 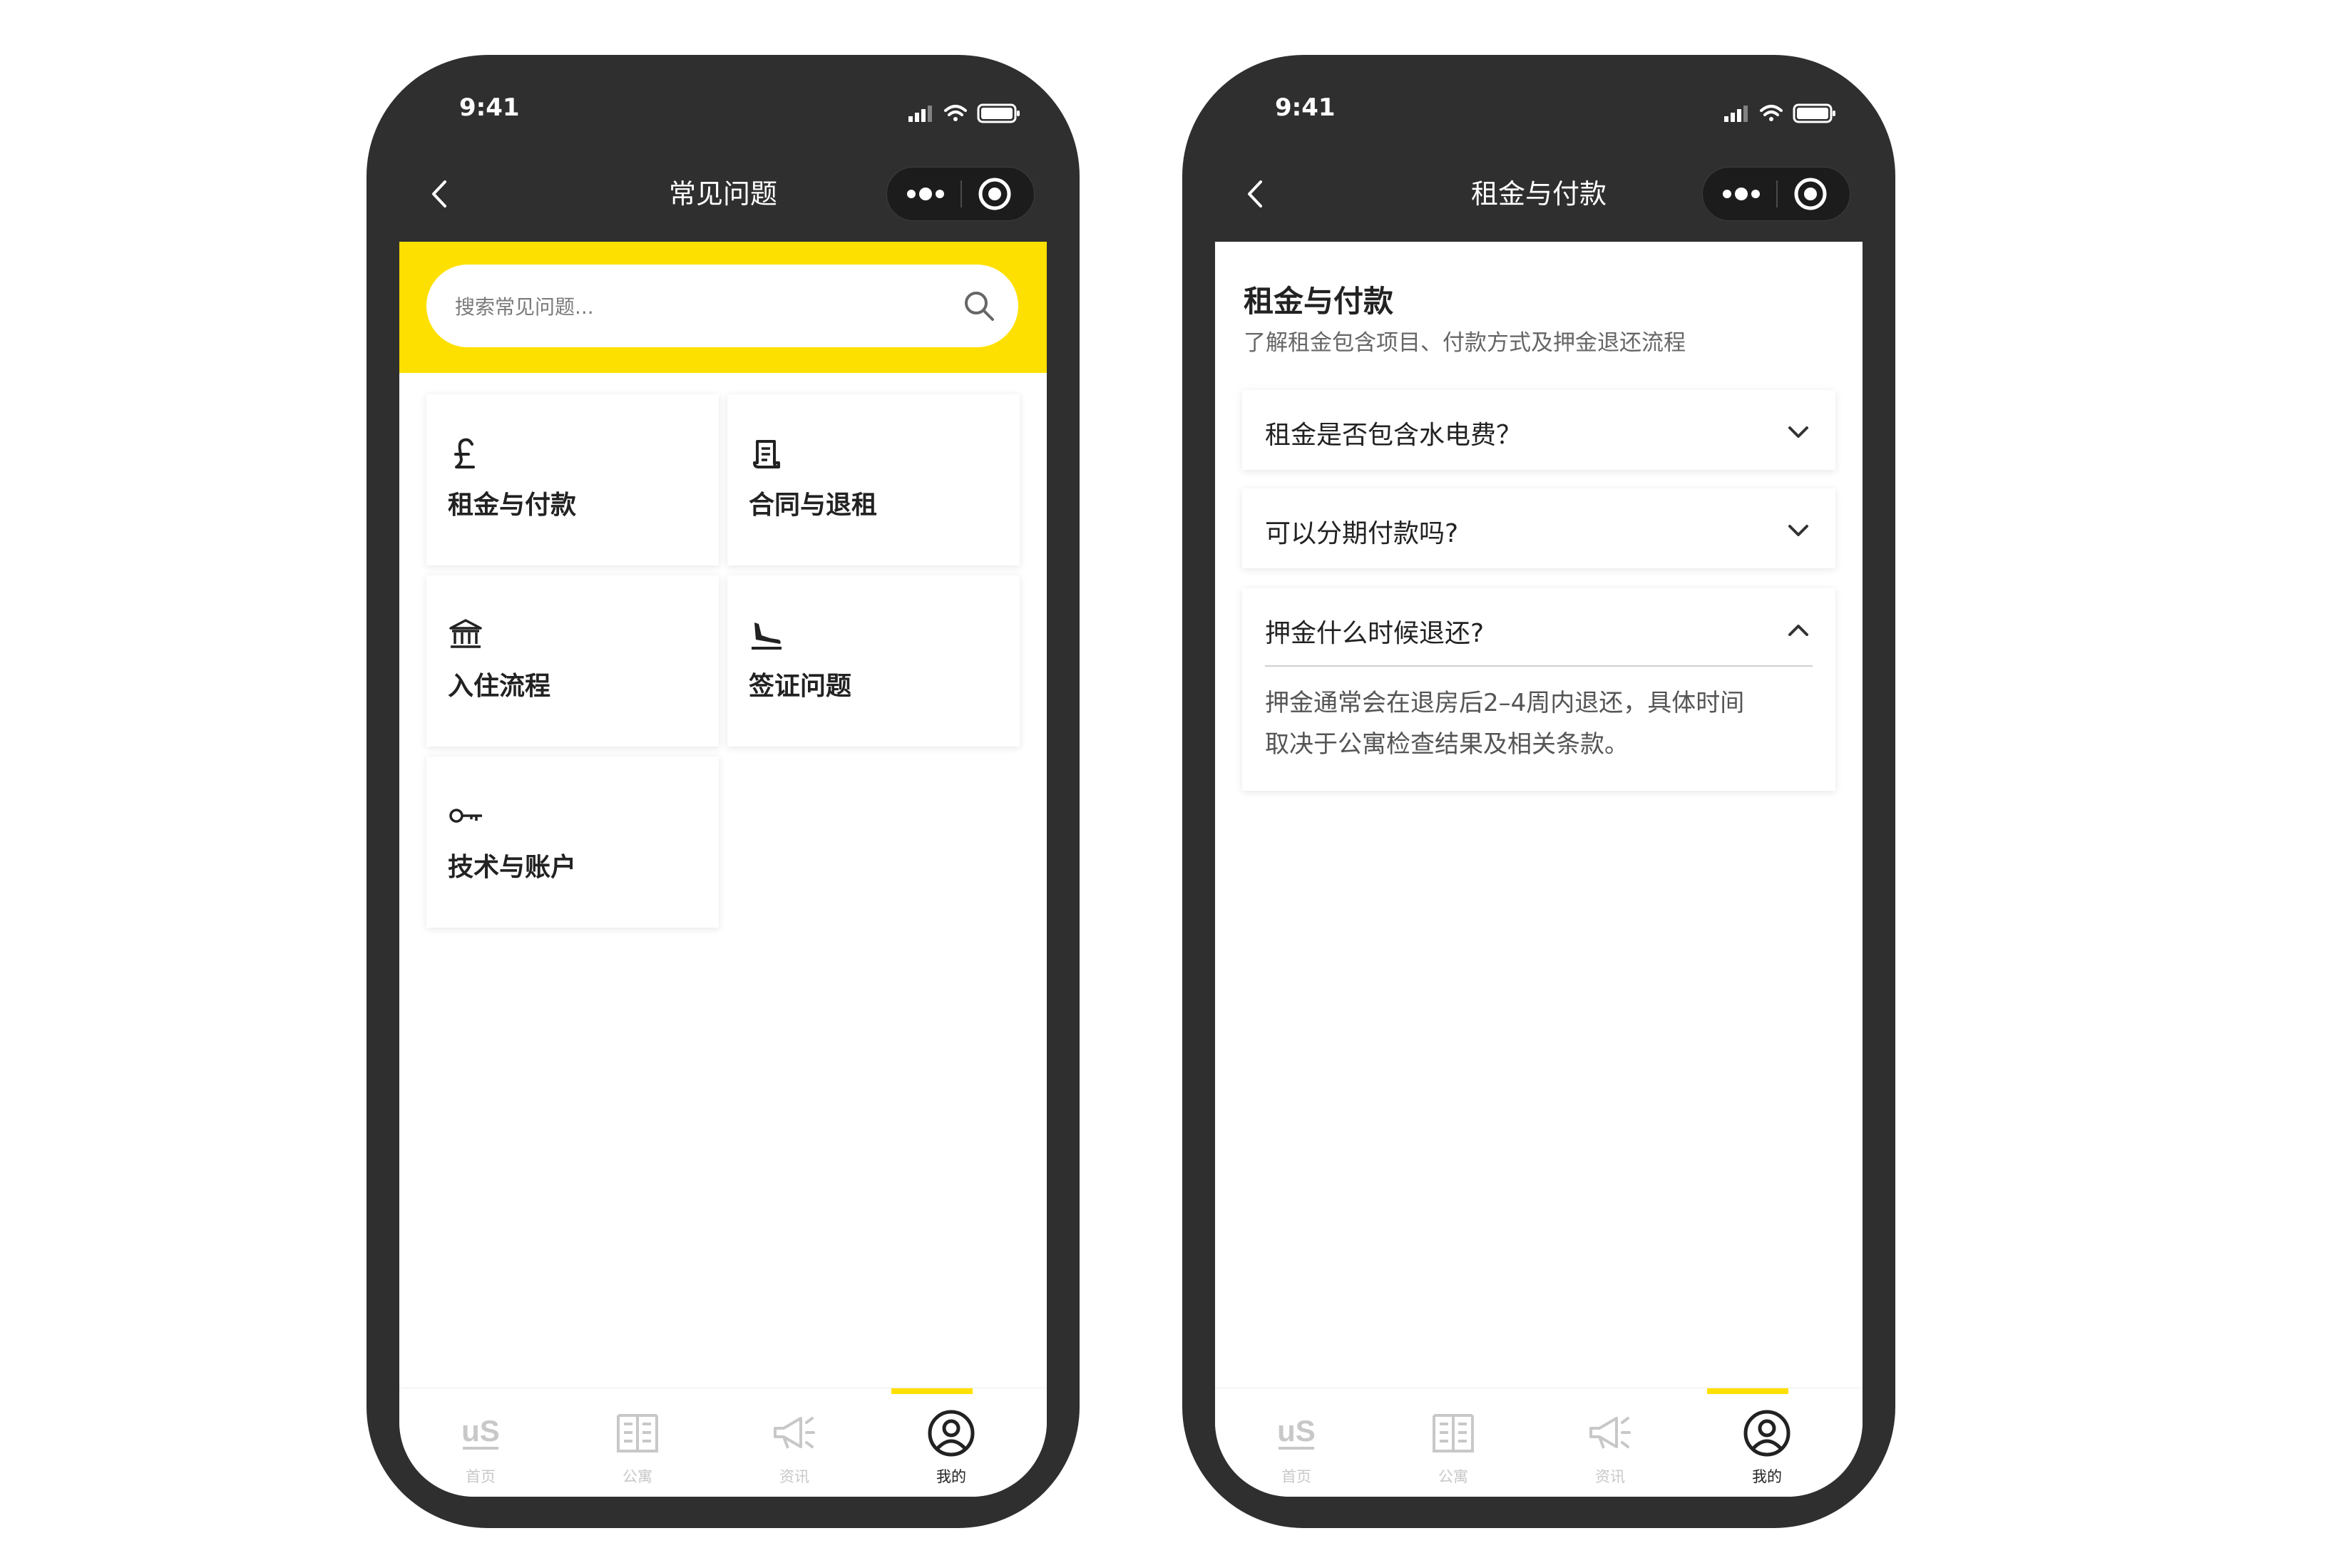 What do you see at coordinates (1538, 528) in the screenshot?
I see `faq-item: 可以分期付款吗?` at bounding box center [1538, 528].